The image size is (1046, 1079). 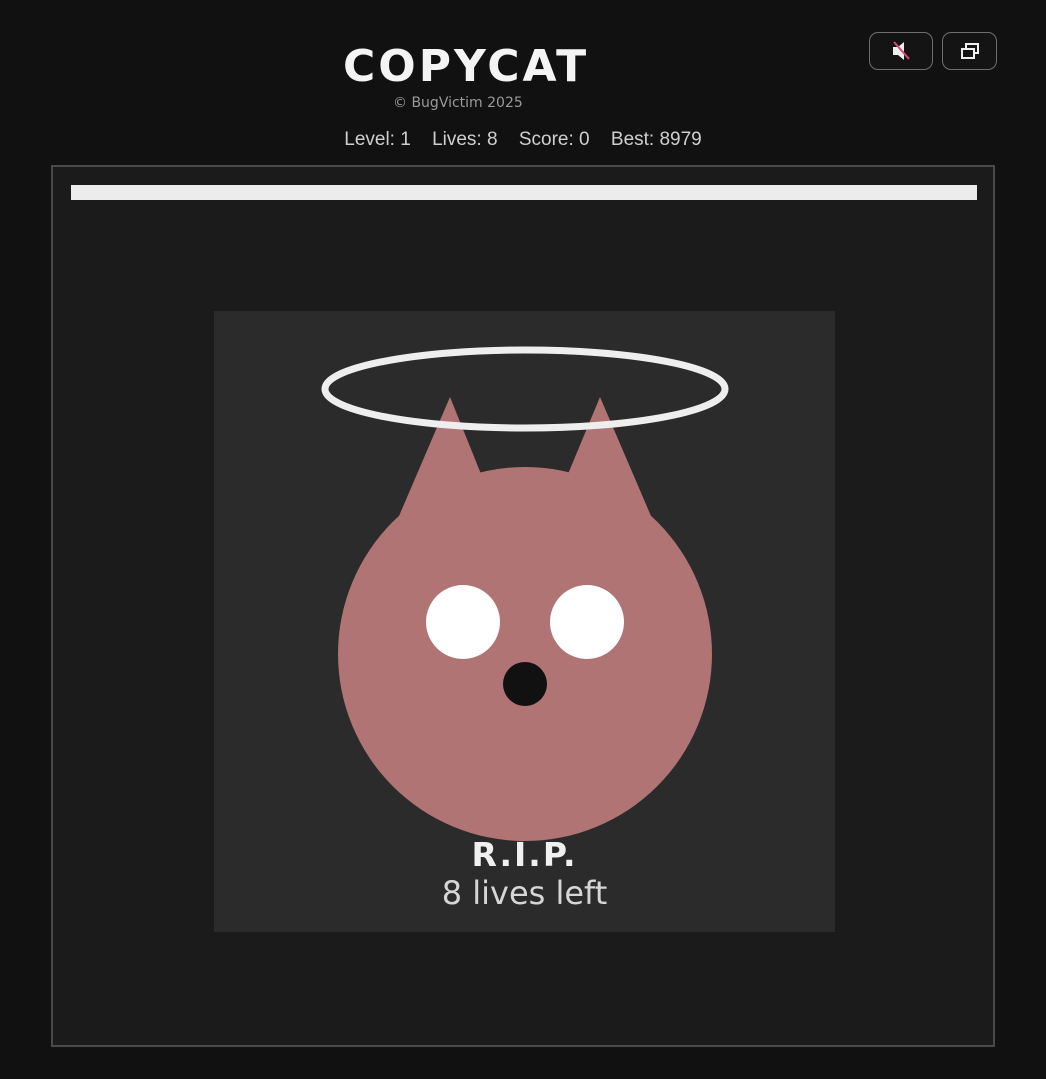 What do you see at coordinates (463, 622) in the screenshot?
I see `cat-left-eye` at bounding box center [463, 622].